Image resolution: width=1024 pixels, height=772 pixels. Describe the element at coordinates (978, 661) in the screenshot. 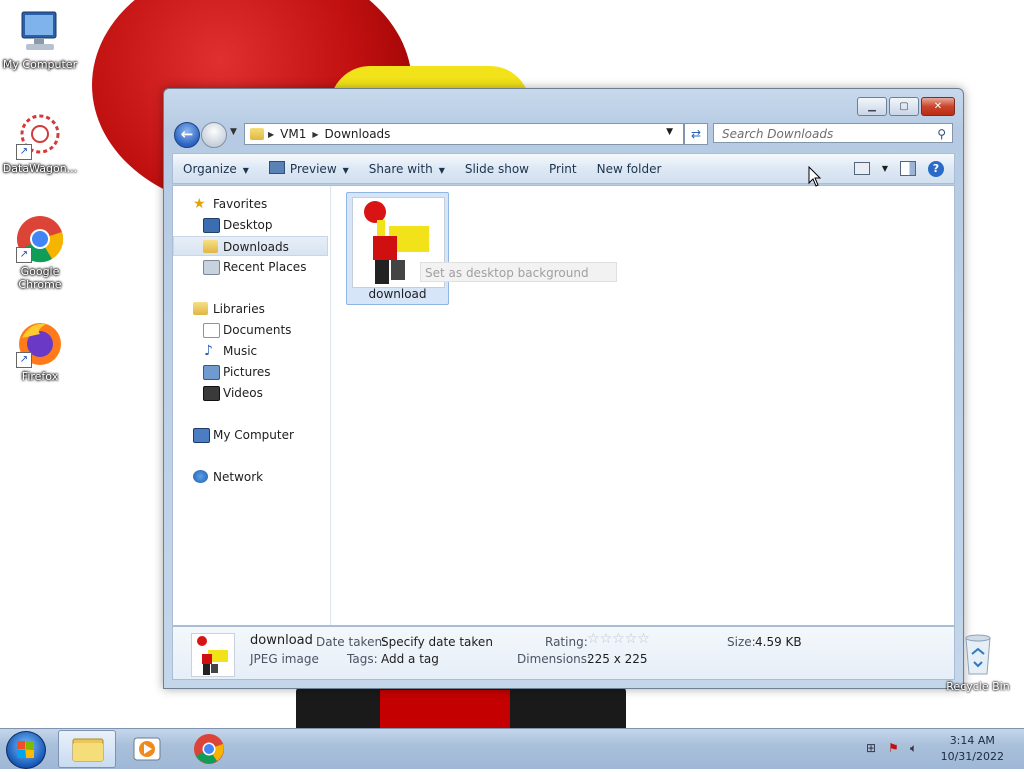

I see `desktop-icon-recycle-bin: Recycle Bin` at that location.